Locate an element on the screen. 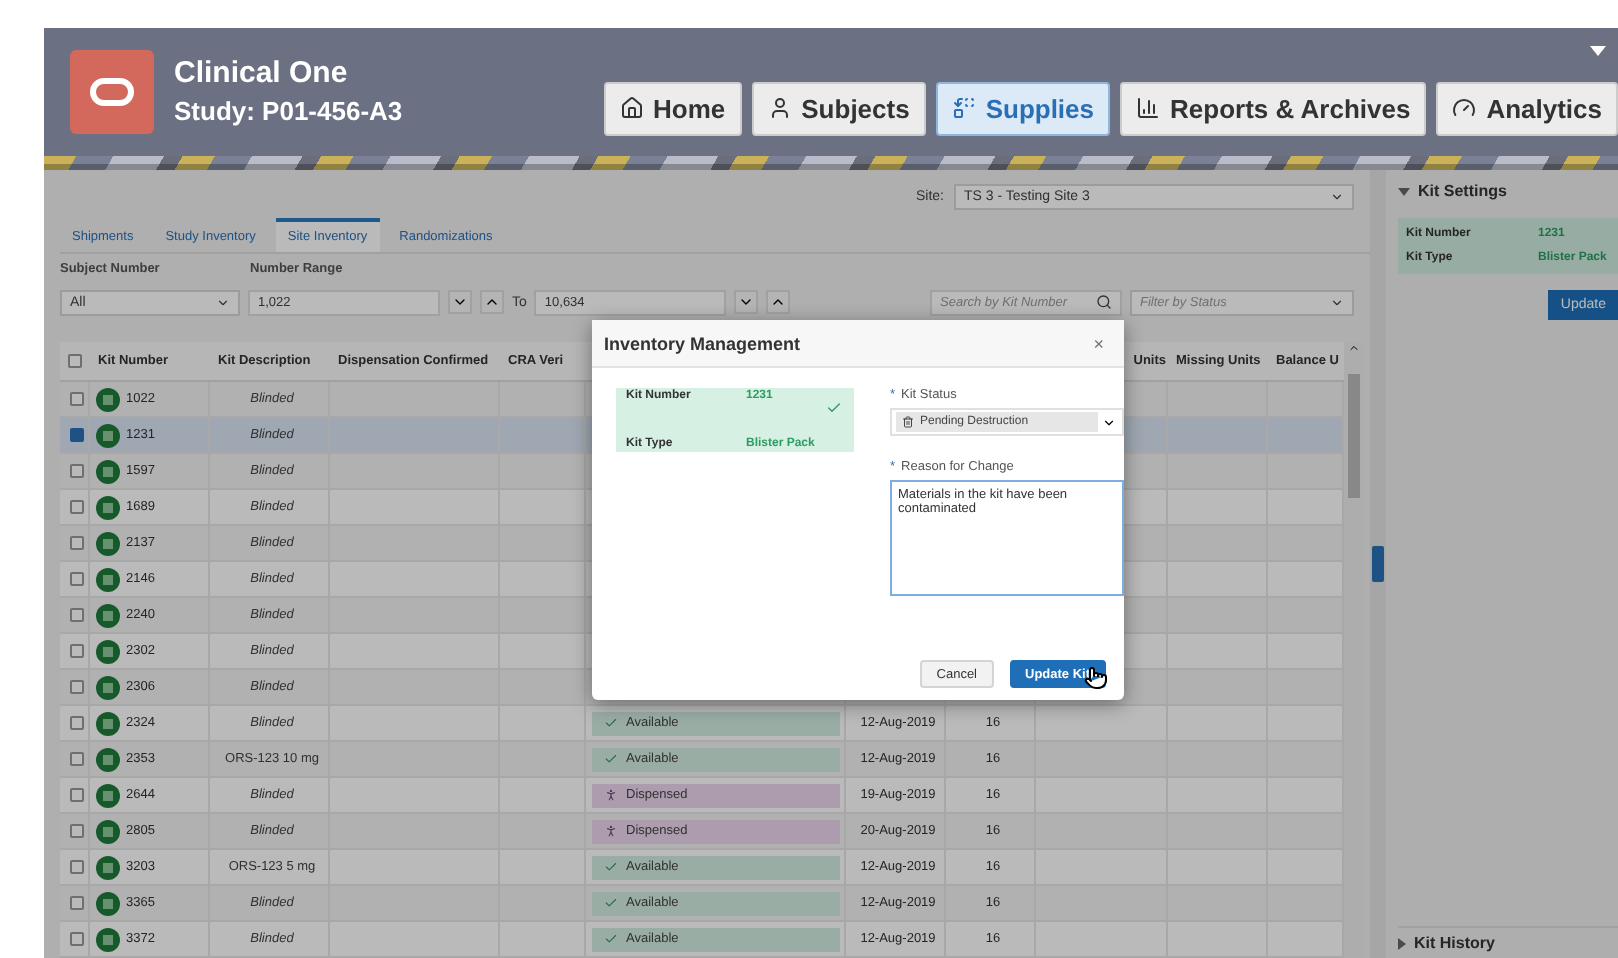 The height and width of the screenshot is (958, 1618). study-name: Study: P01-456-A3 is located at coordinates (289, 111).